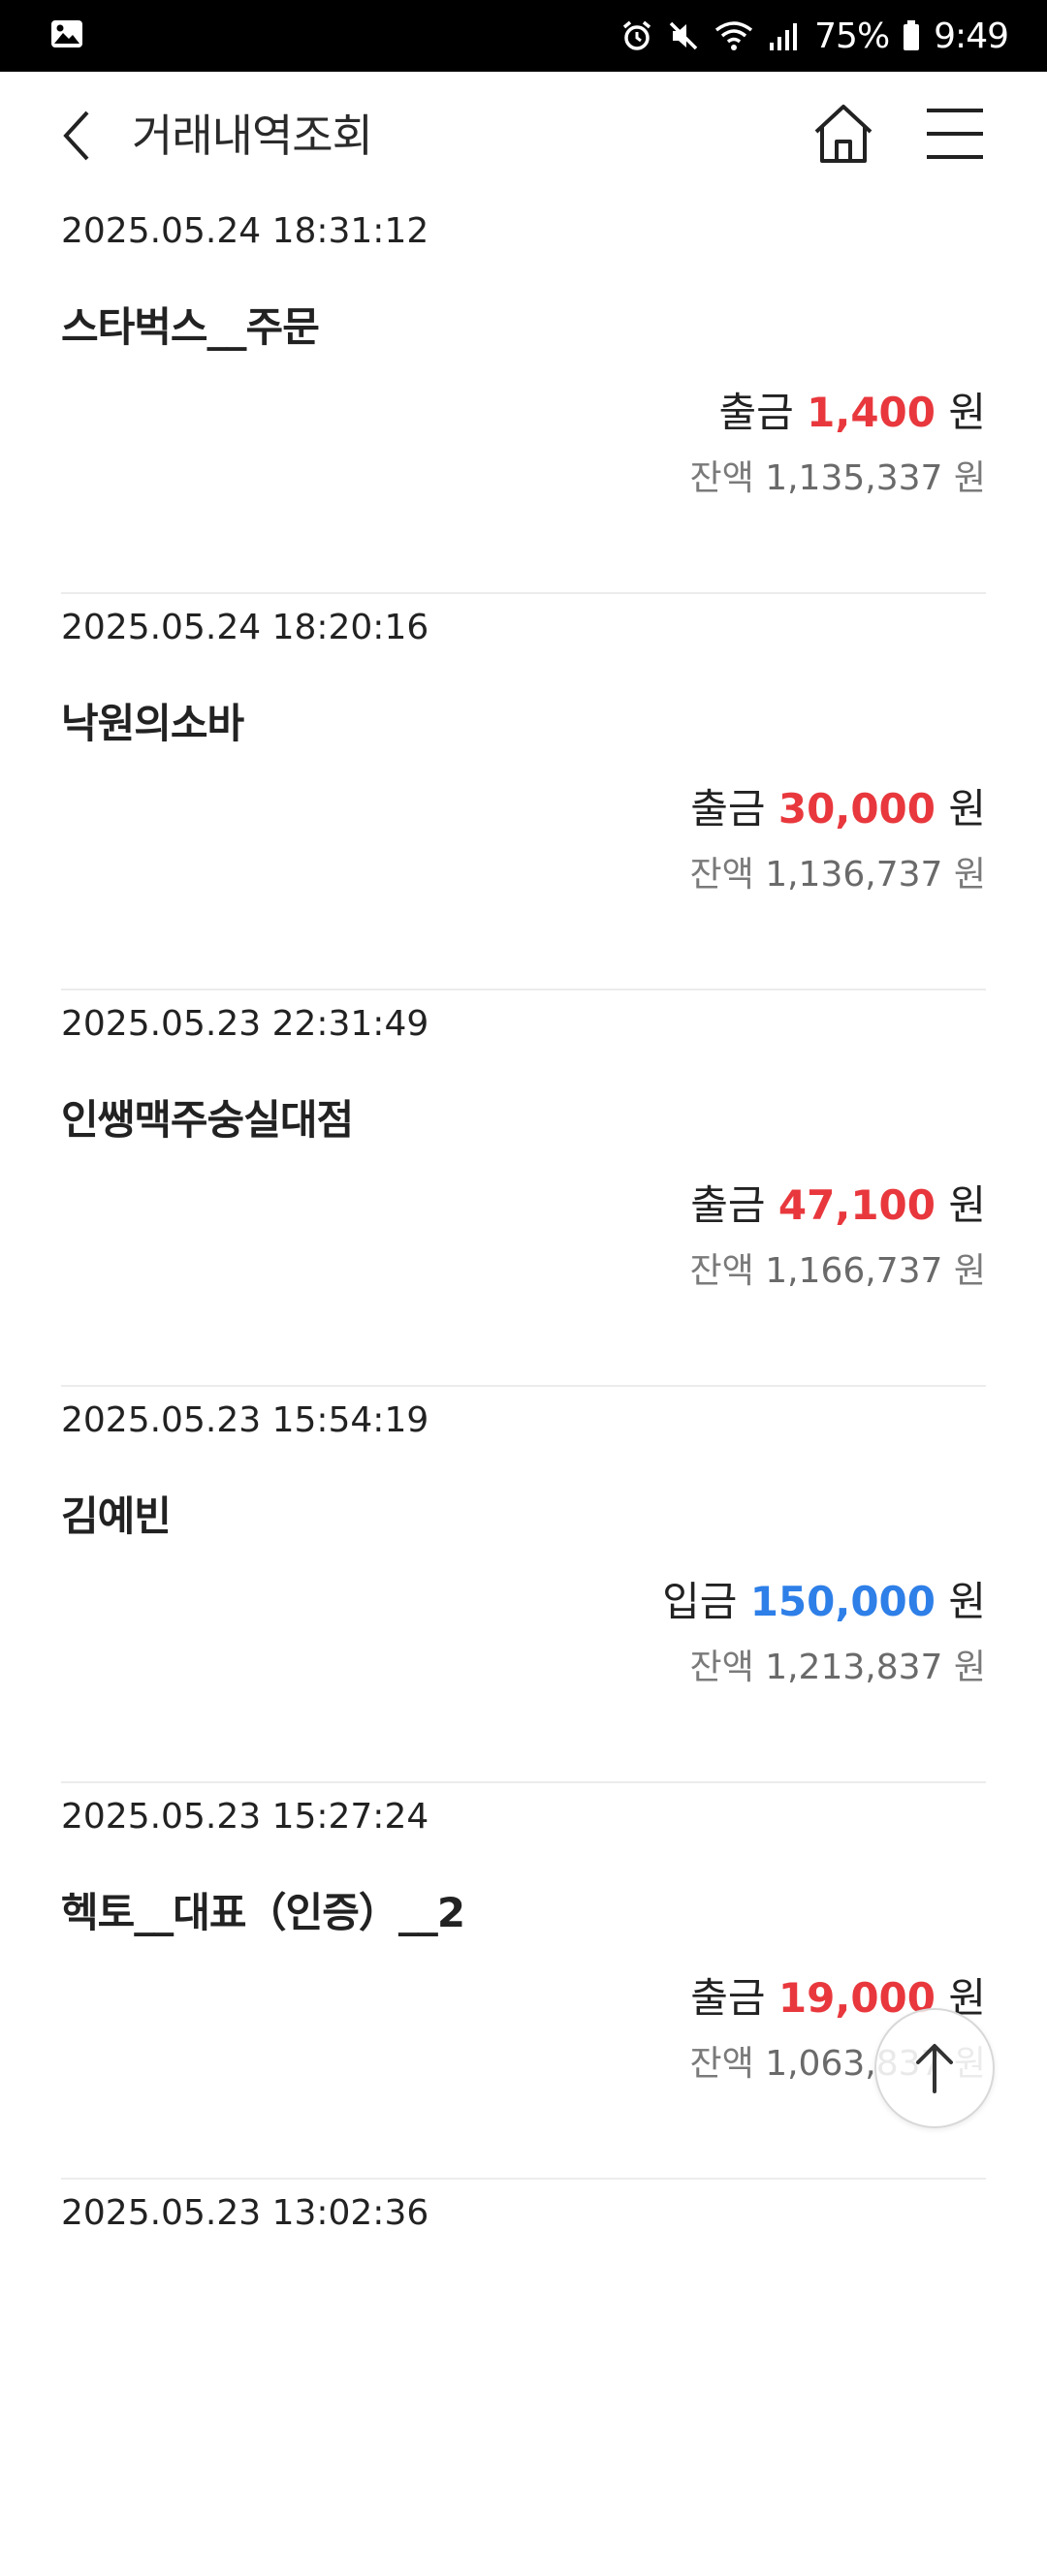 This screenshot has height=2576, width=1047. I want to click on chevron-left-icon, so click(76, 135).